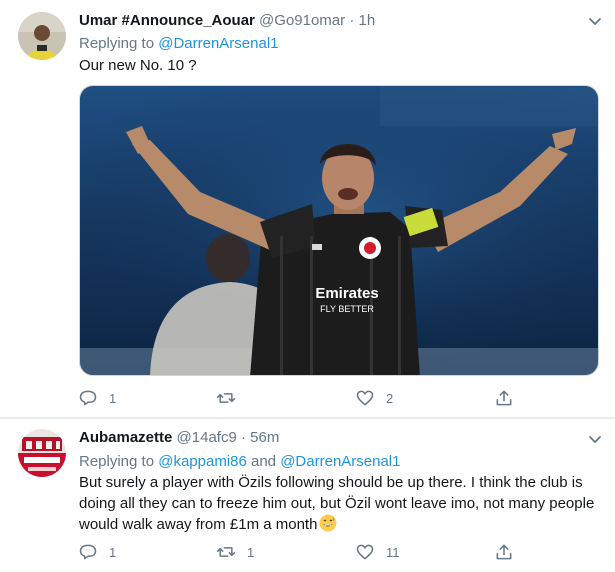  I want to click on retweet-count: 1, so click(251, 552).